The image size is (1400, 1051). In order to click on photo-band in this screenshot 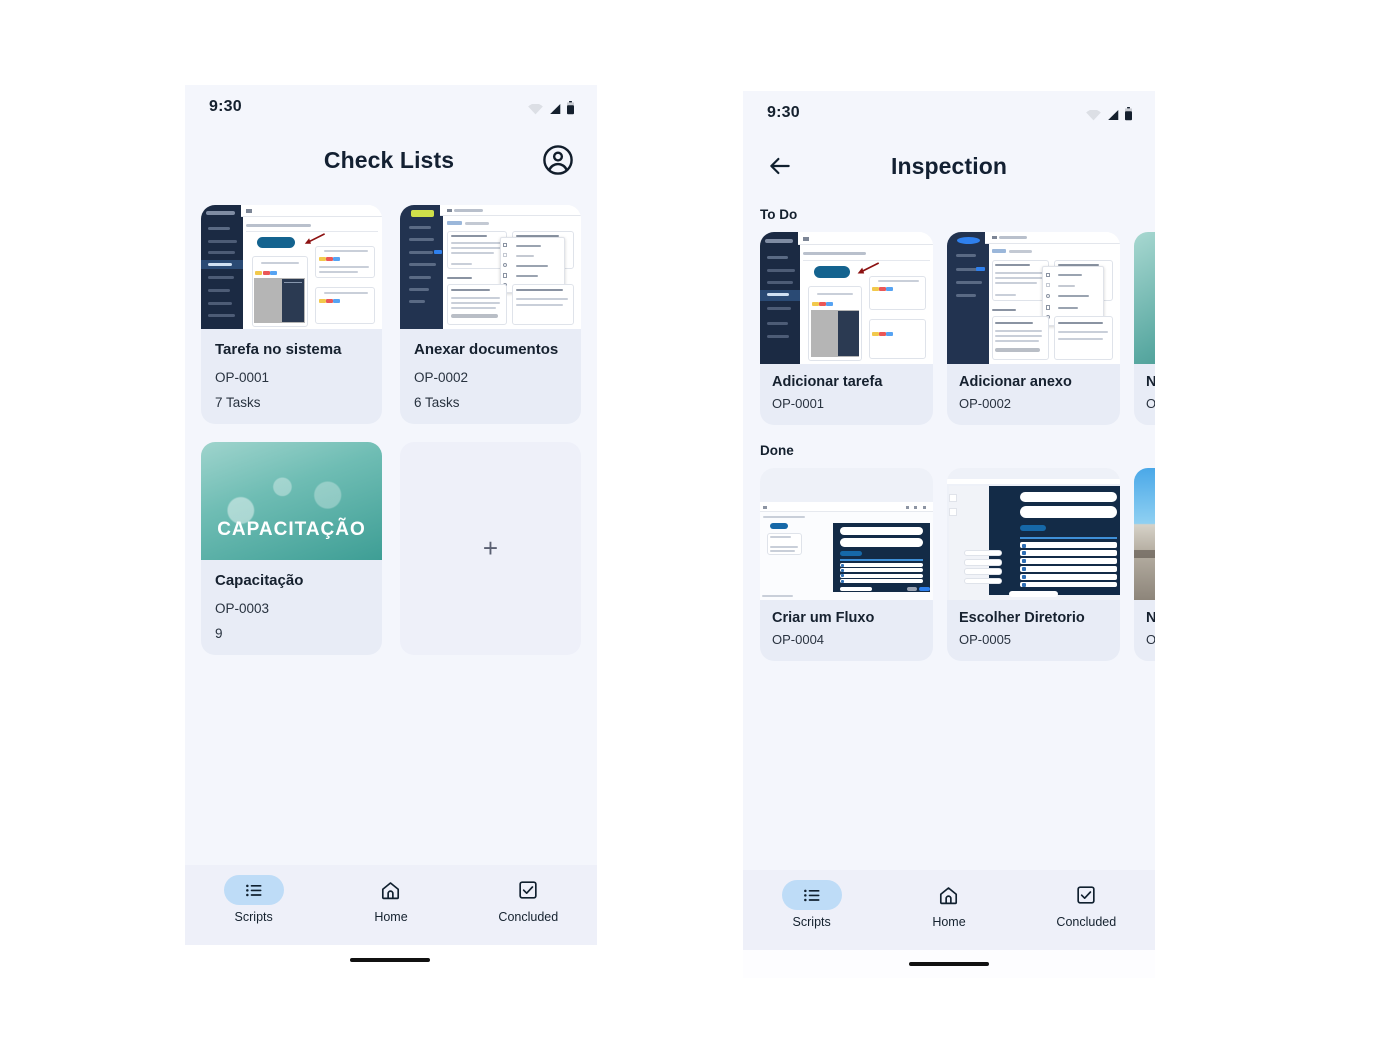, I will do `click(1144, 553)`.